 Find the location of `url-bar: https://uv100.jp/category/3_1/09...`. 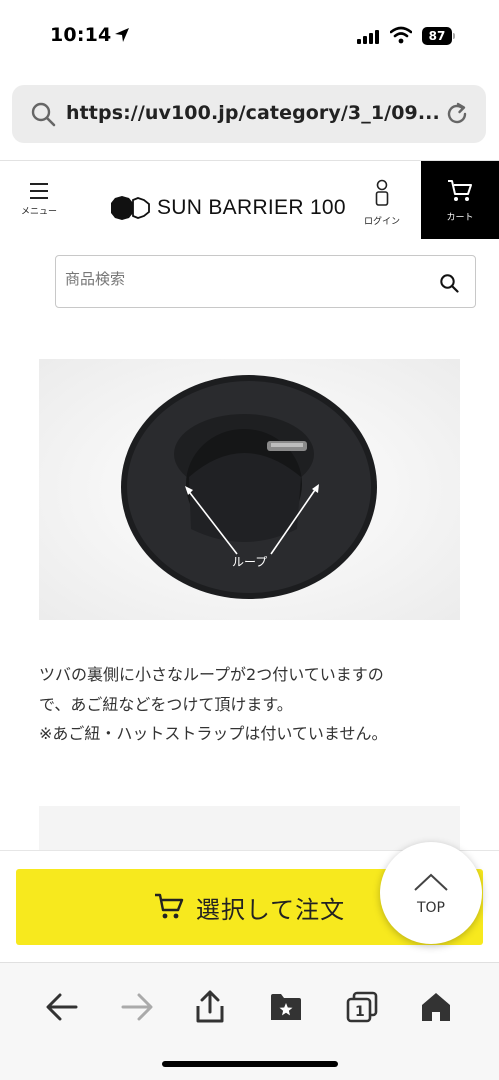

url-bar: https://uv100.jp/category/3_1/09... is located at coordinates (249, 114).